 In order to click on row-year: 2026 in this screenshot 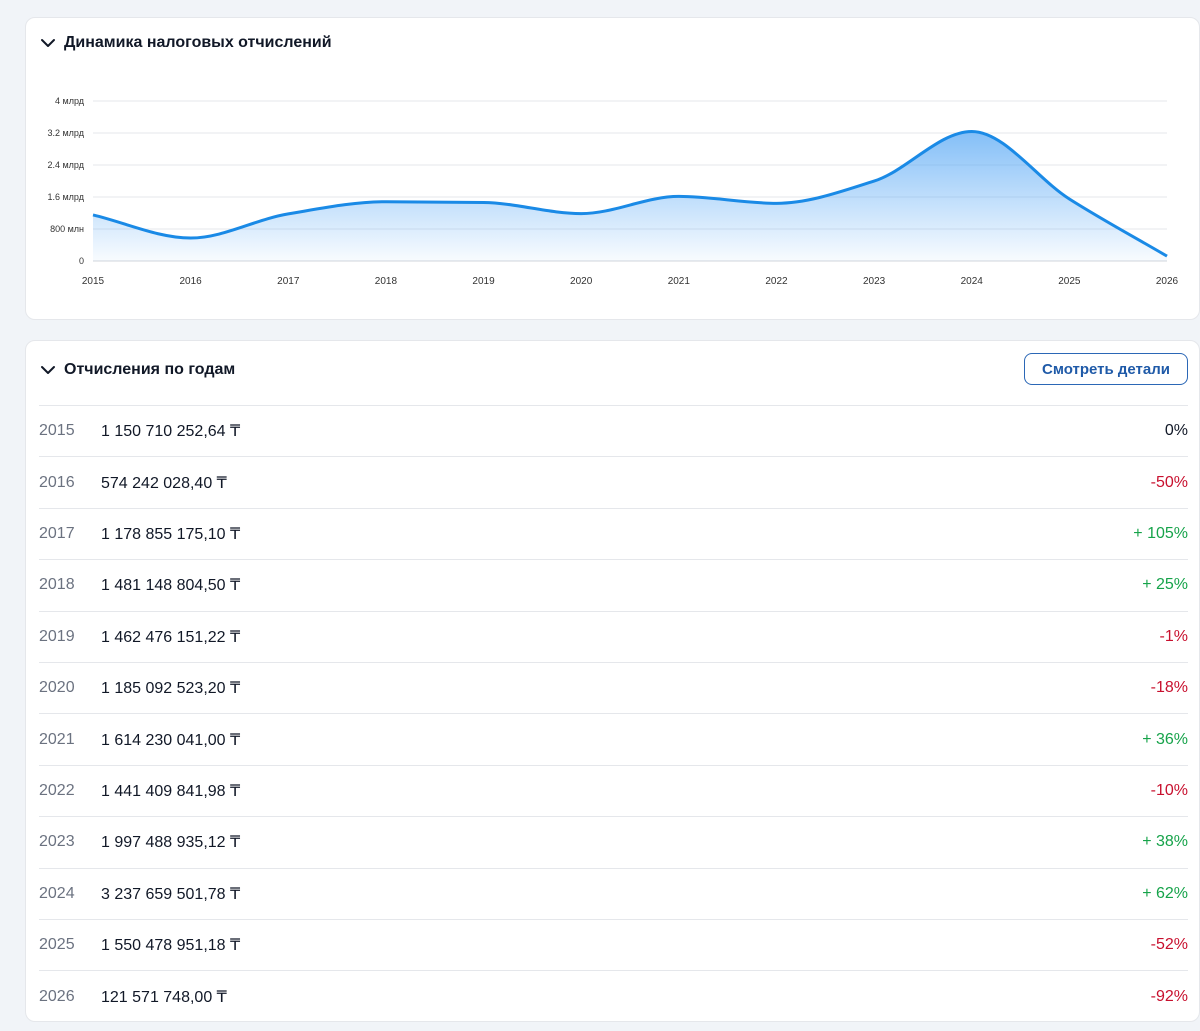, I will do `click(57, 996)`.